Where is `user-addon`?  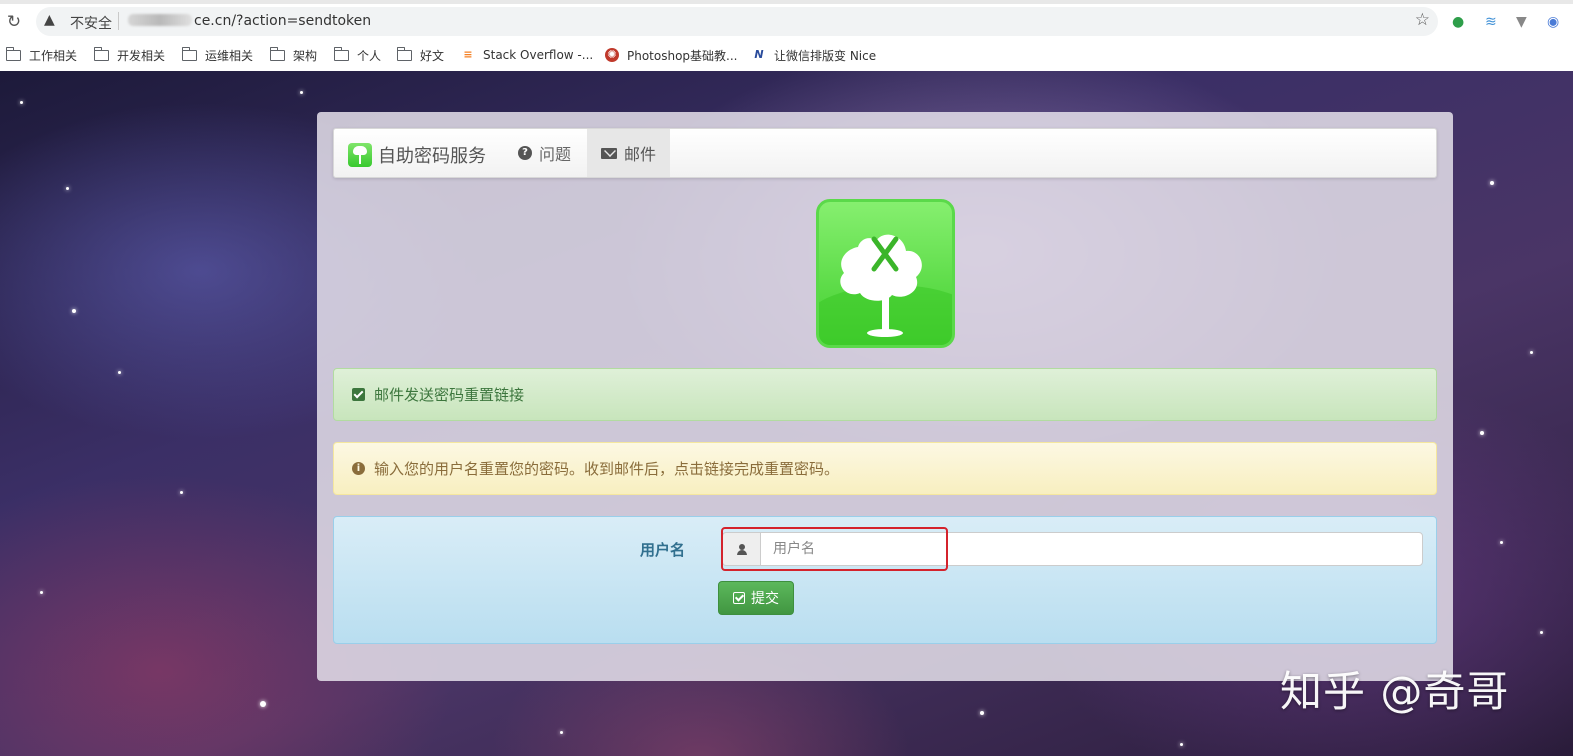
user-addon is located at coordinates (741, 549).